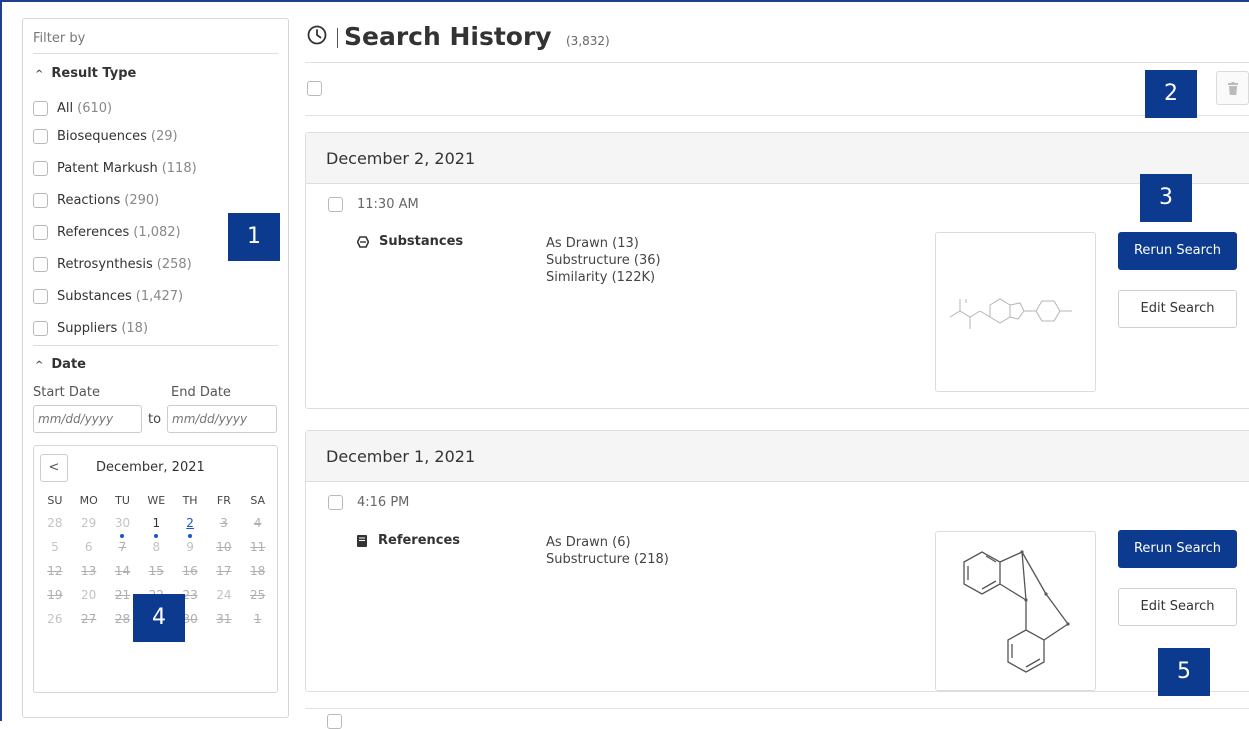 The width and height of the screenshot is (1249, 729). What do you see at coordinates (224, 547) in the screenshot?
I see `calendar-day-disabled: 10` at bounding box center [224, 547].